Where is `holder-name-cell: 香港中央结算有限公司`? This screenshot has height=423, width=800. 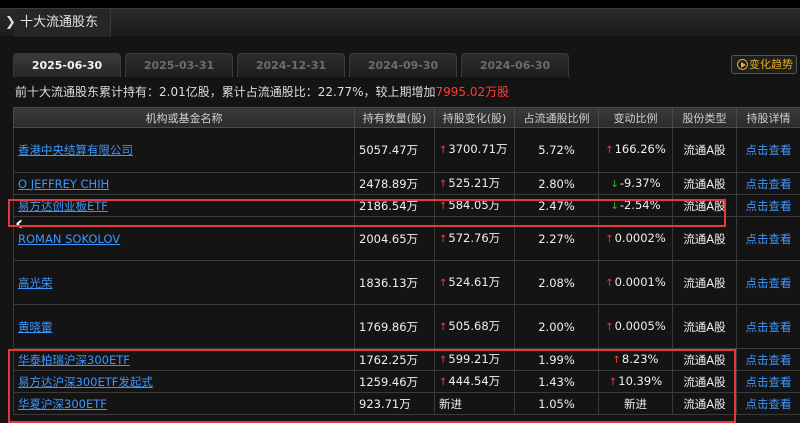 holder-name-cell: 香港中央结算有限公司 is located at coordinates (184, 150).